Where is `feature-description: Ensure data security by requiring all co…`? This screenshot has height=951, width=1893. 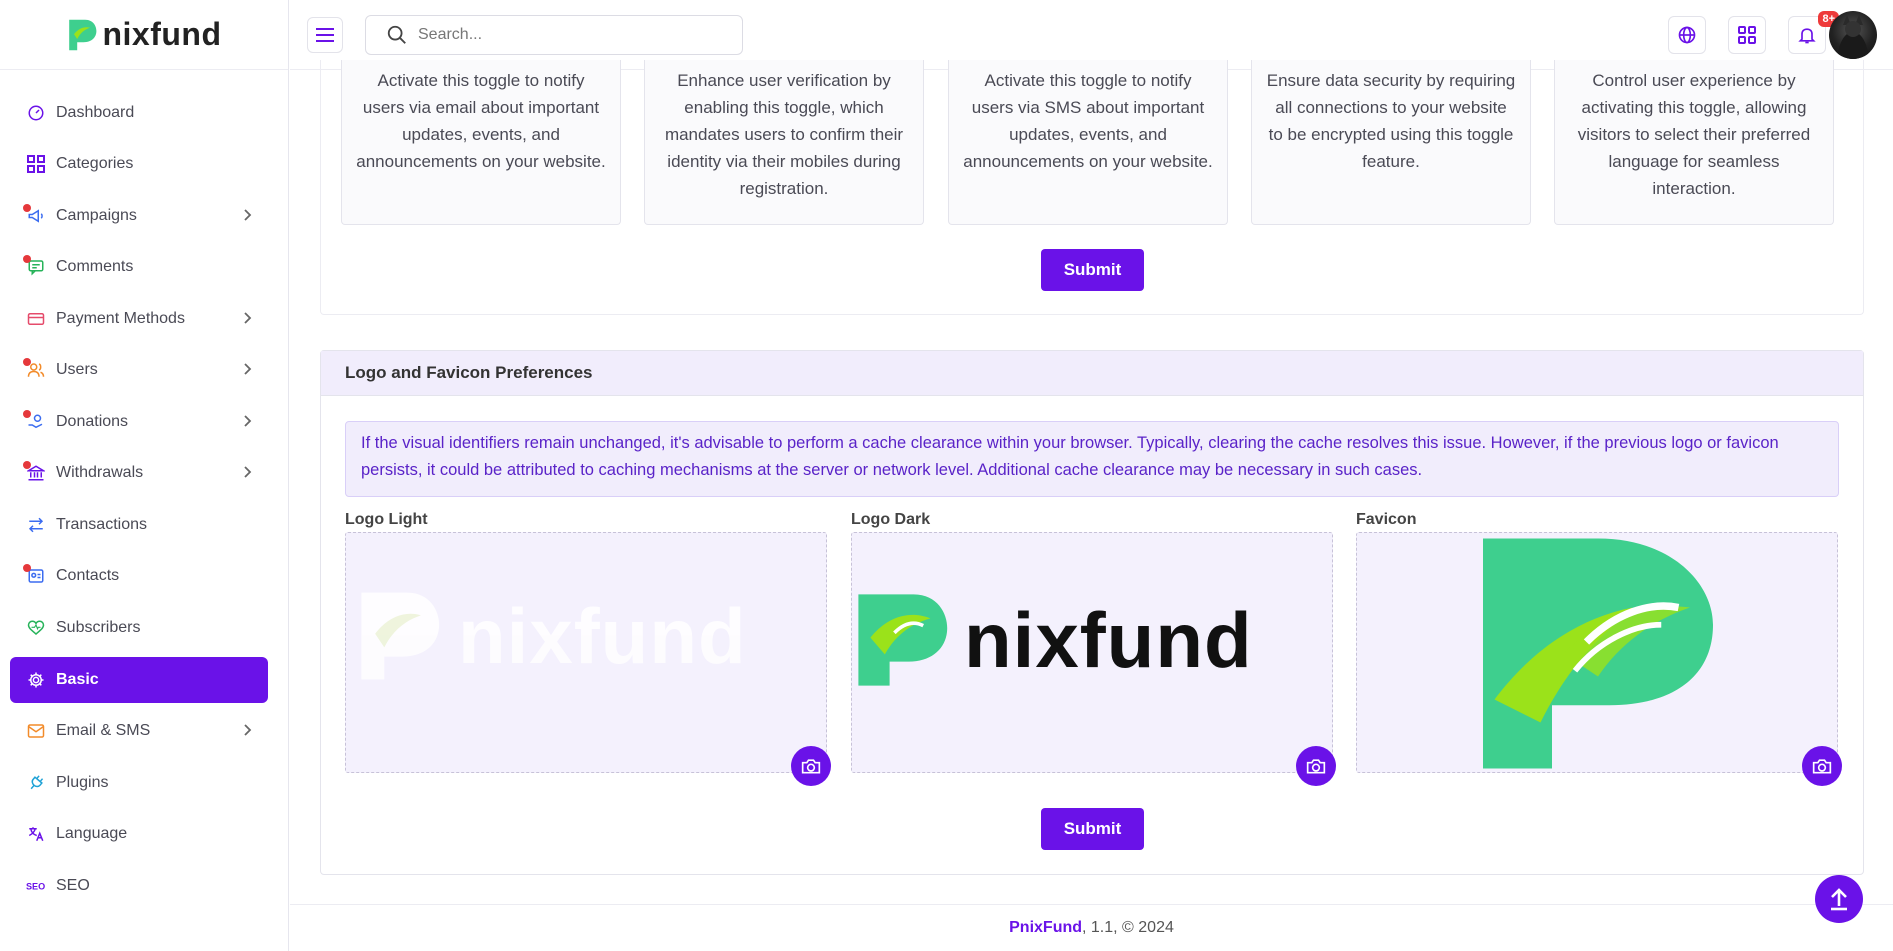 feature-description: Ensure data security by requiring all co… is located at coordinates (1391, 121).